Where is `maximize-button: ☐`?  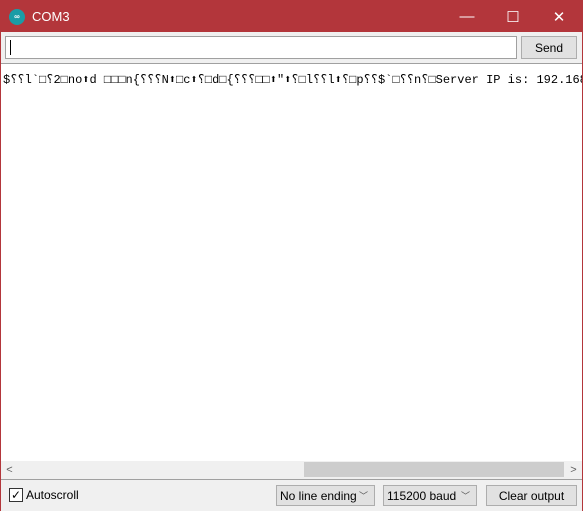 maximize-button: ☐ is located at coordinates (513, 16).